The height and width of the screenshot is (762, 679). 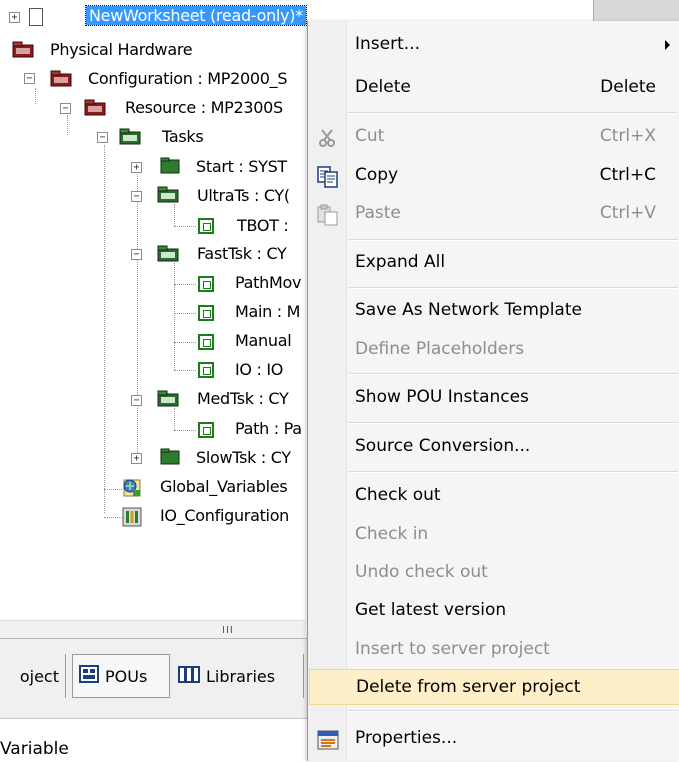 I want to click on menu-item-save-as-network-template: Save As Network Template, so click(x=494, y=311).